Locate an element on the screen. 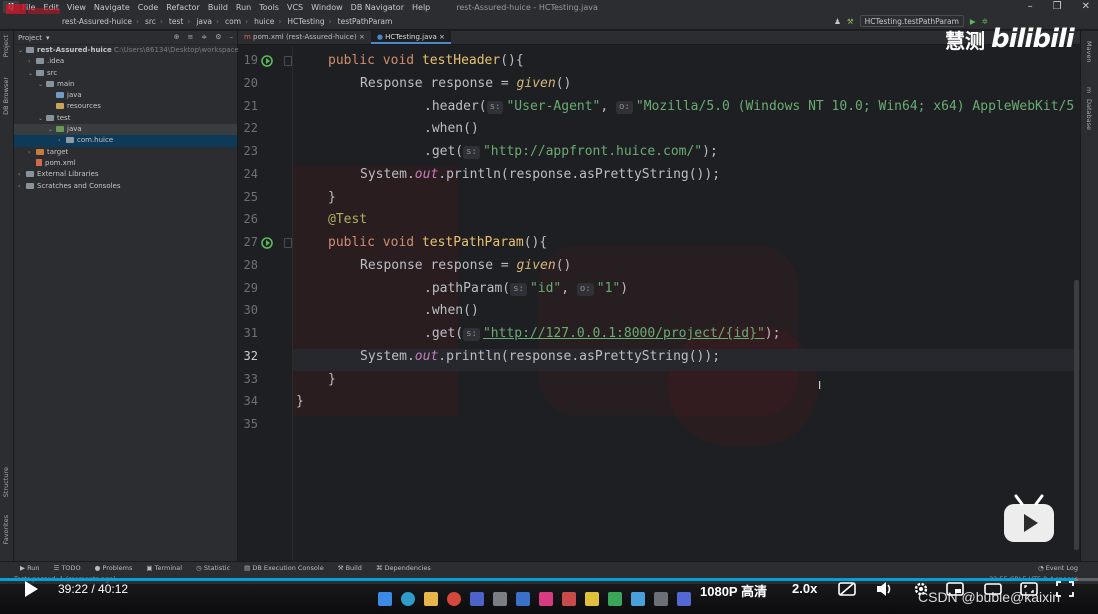 The height and width of the screenshot is (614, 1098). intellij-icon is located at coordinates (546, 599).